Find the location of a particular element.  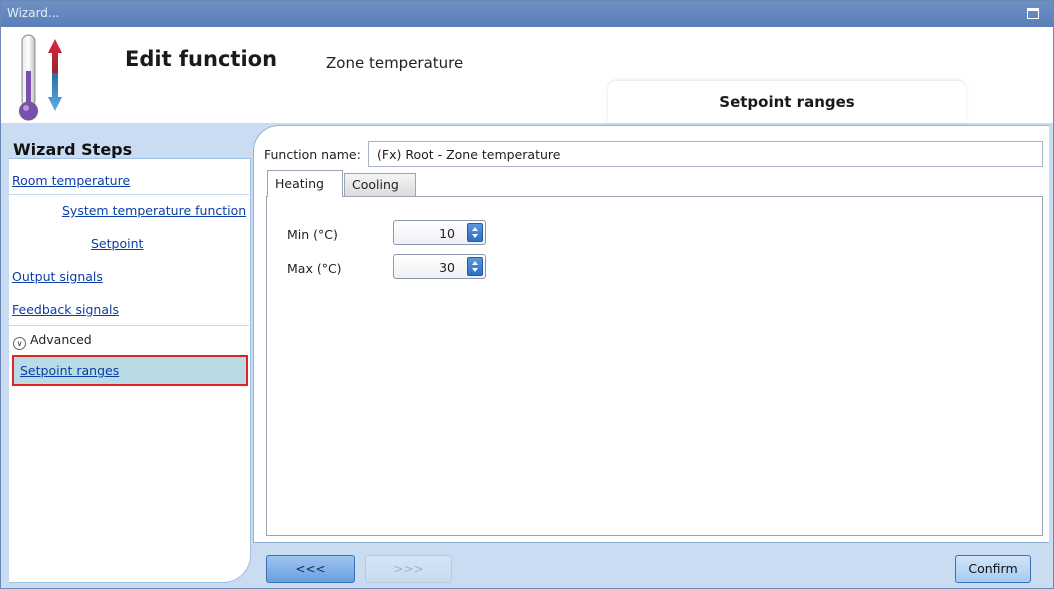

back-button: <<< is located at coordinates (310, 569).